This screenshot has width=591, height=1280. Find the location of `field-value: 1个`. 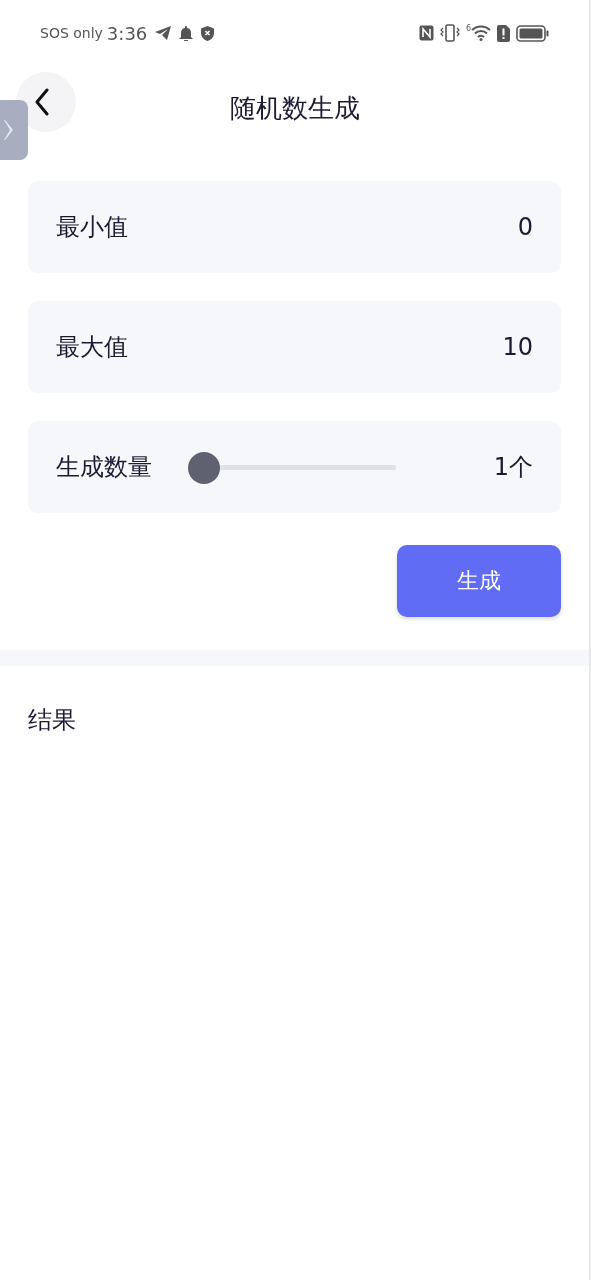

field-value: 1个 is located at coordinates (513, 467).